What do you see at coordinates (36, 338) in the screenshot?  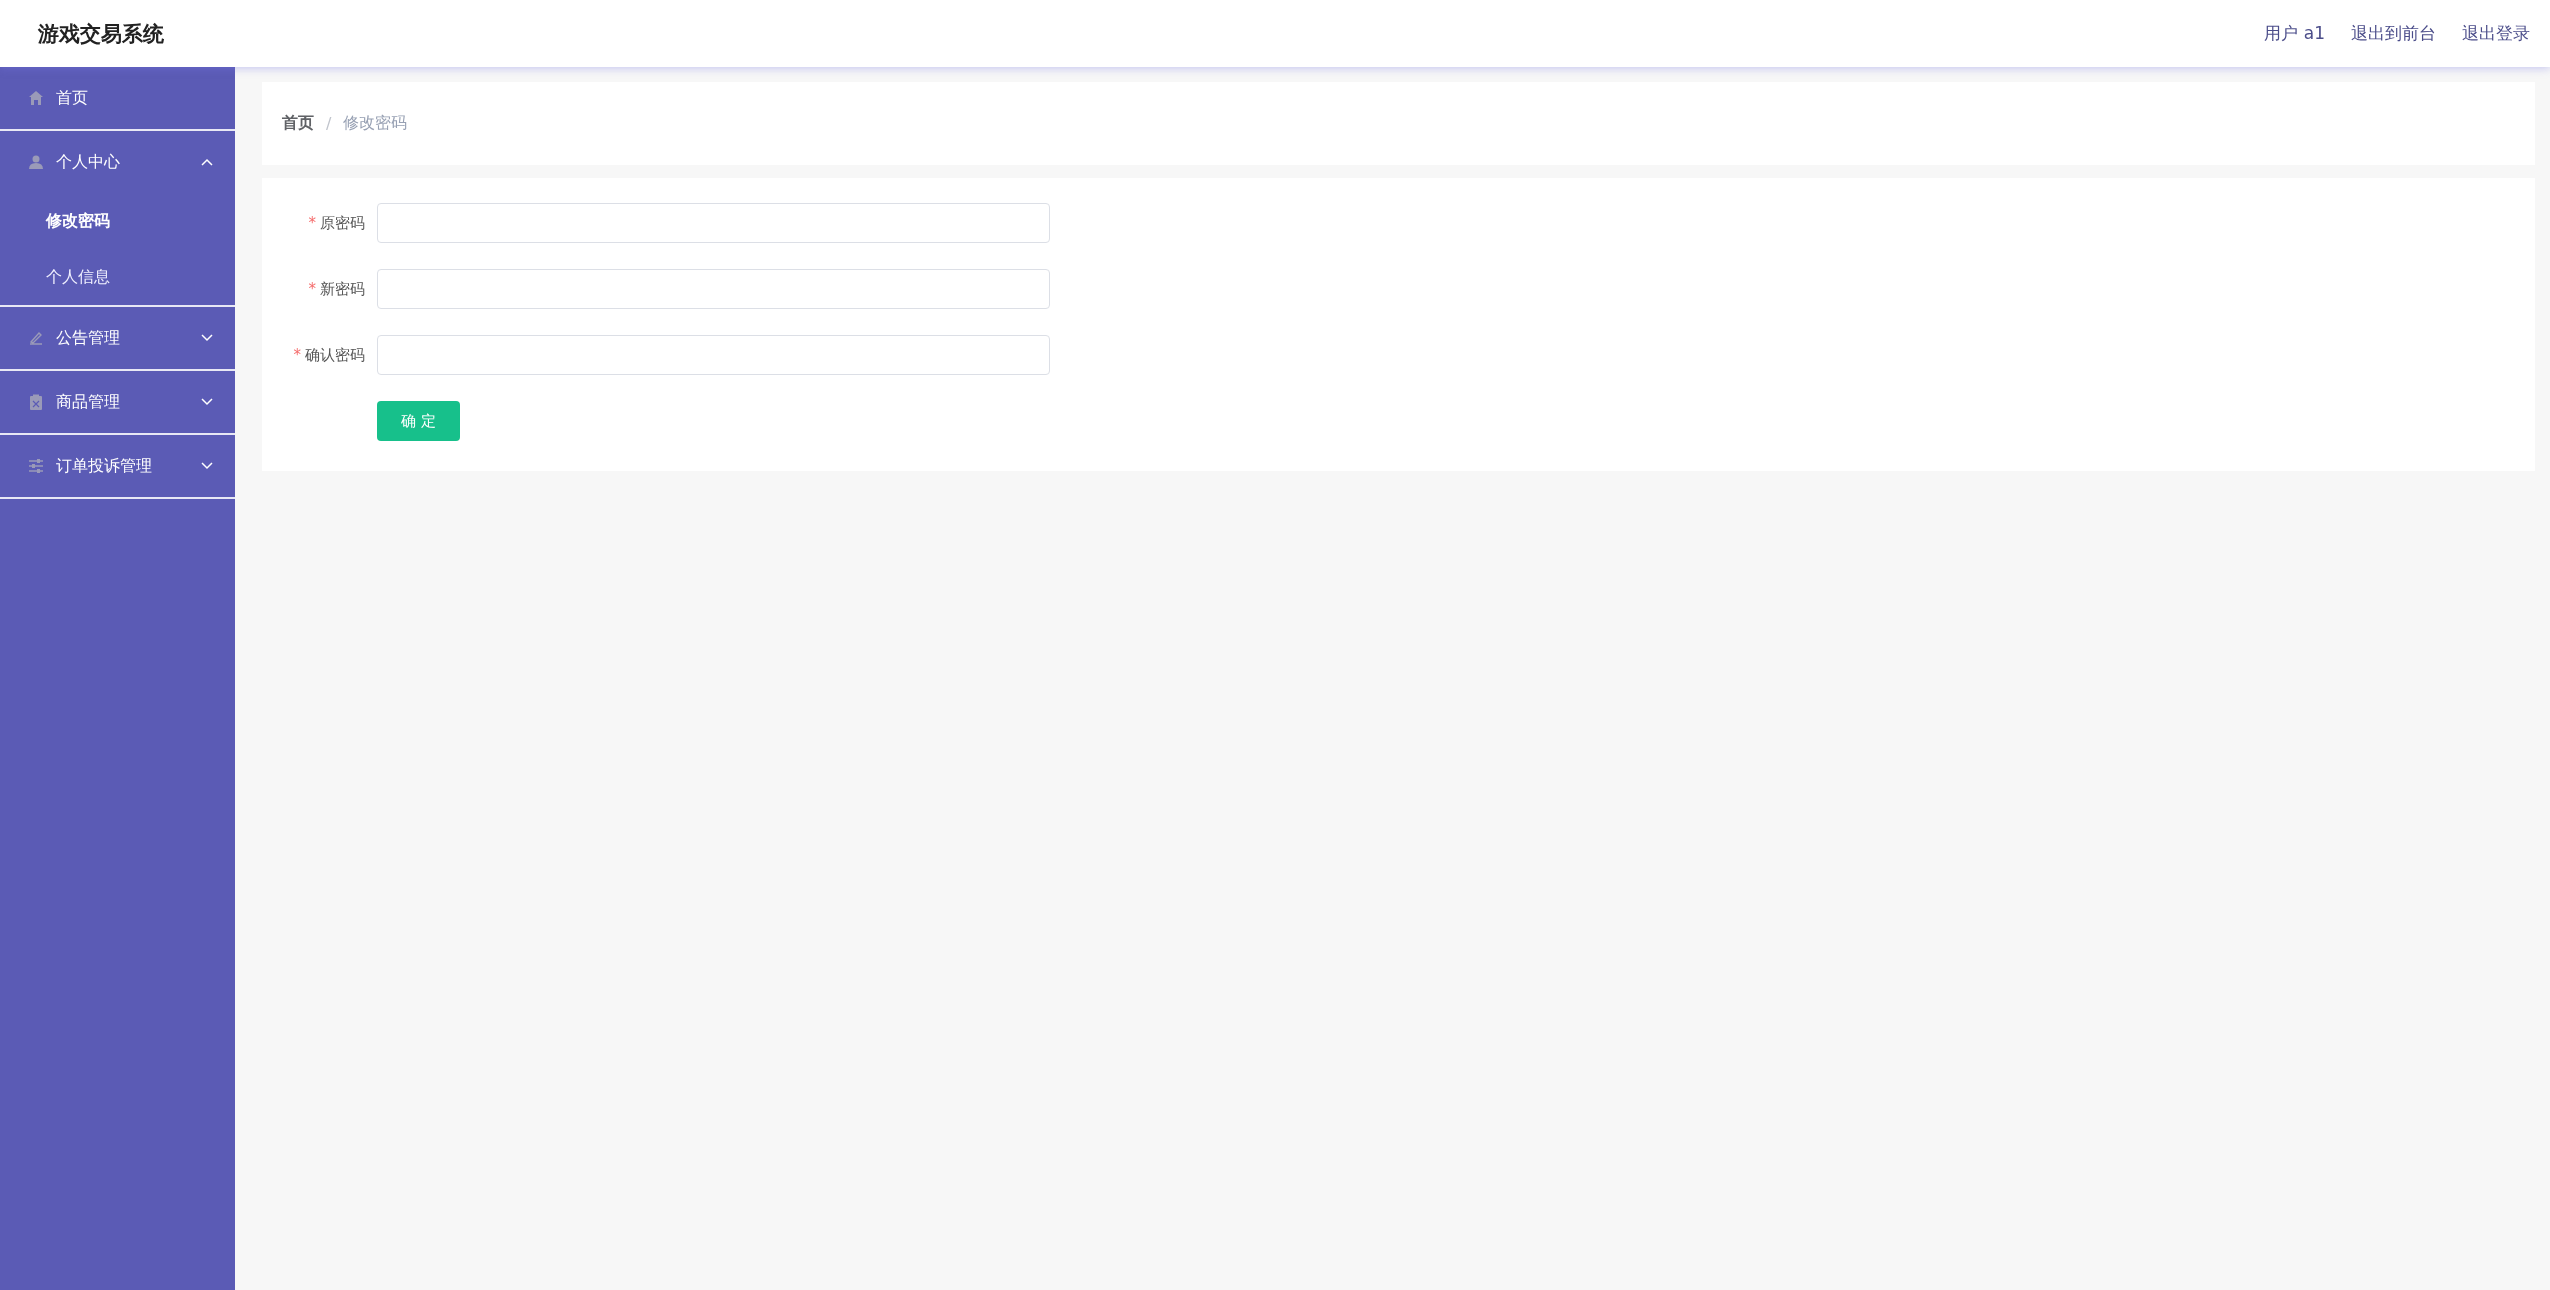 I see `pen-icon` at bounding box center [36, 338].